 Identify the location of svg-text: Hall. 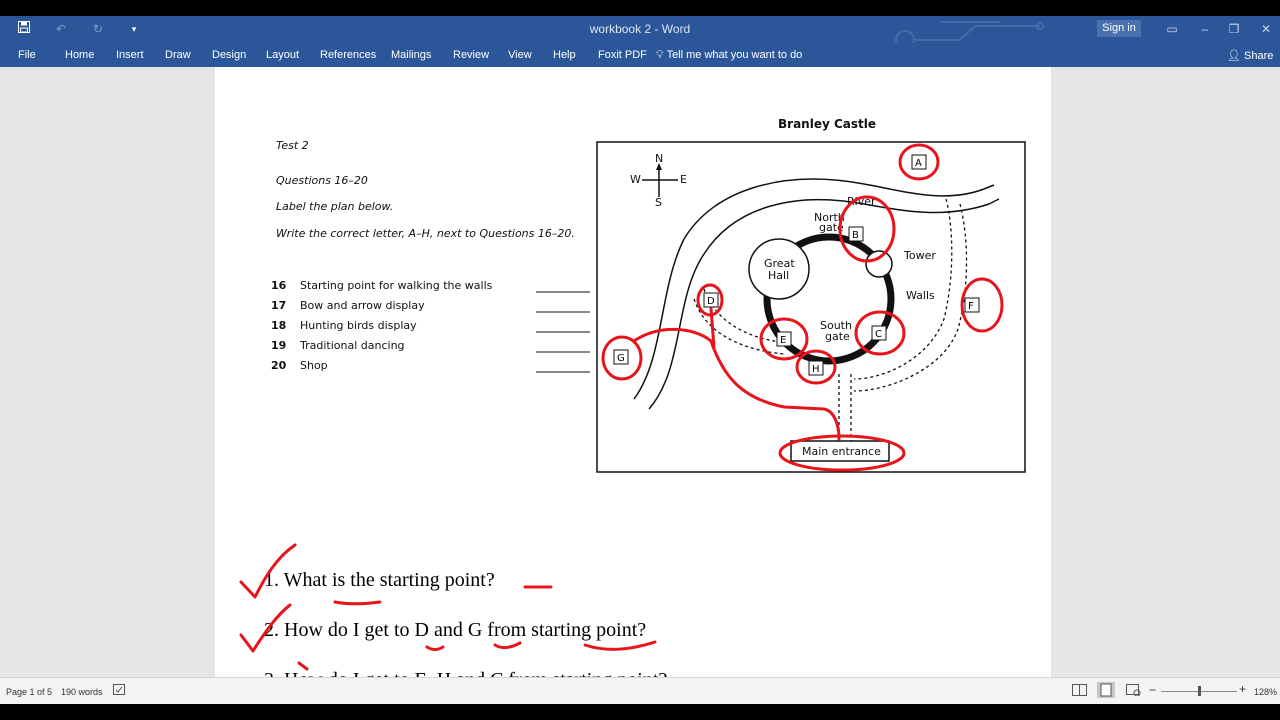
(778, 275).